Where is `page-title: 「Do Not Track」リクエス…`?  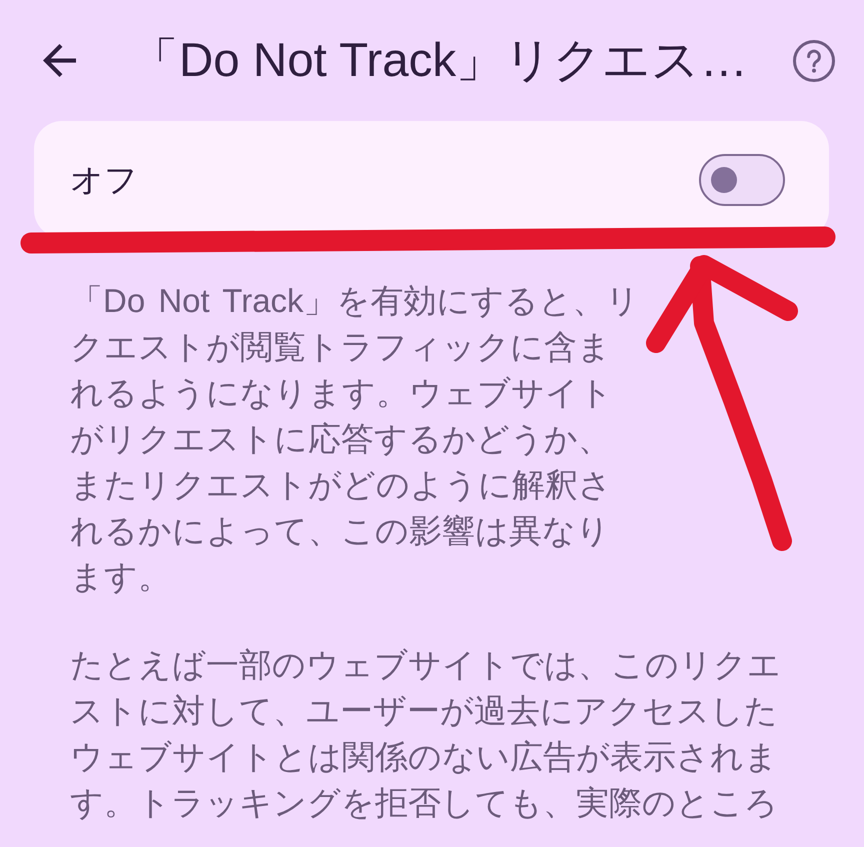
page-title: 「Do Not Track」リクエス… is located at coordinates (440, 61).